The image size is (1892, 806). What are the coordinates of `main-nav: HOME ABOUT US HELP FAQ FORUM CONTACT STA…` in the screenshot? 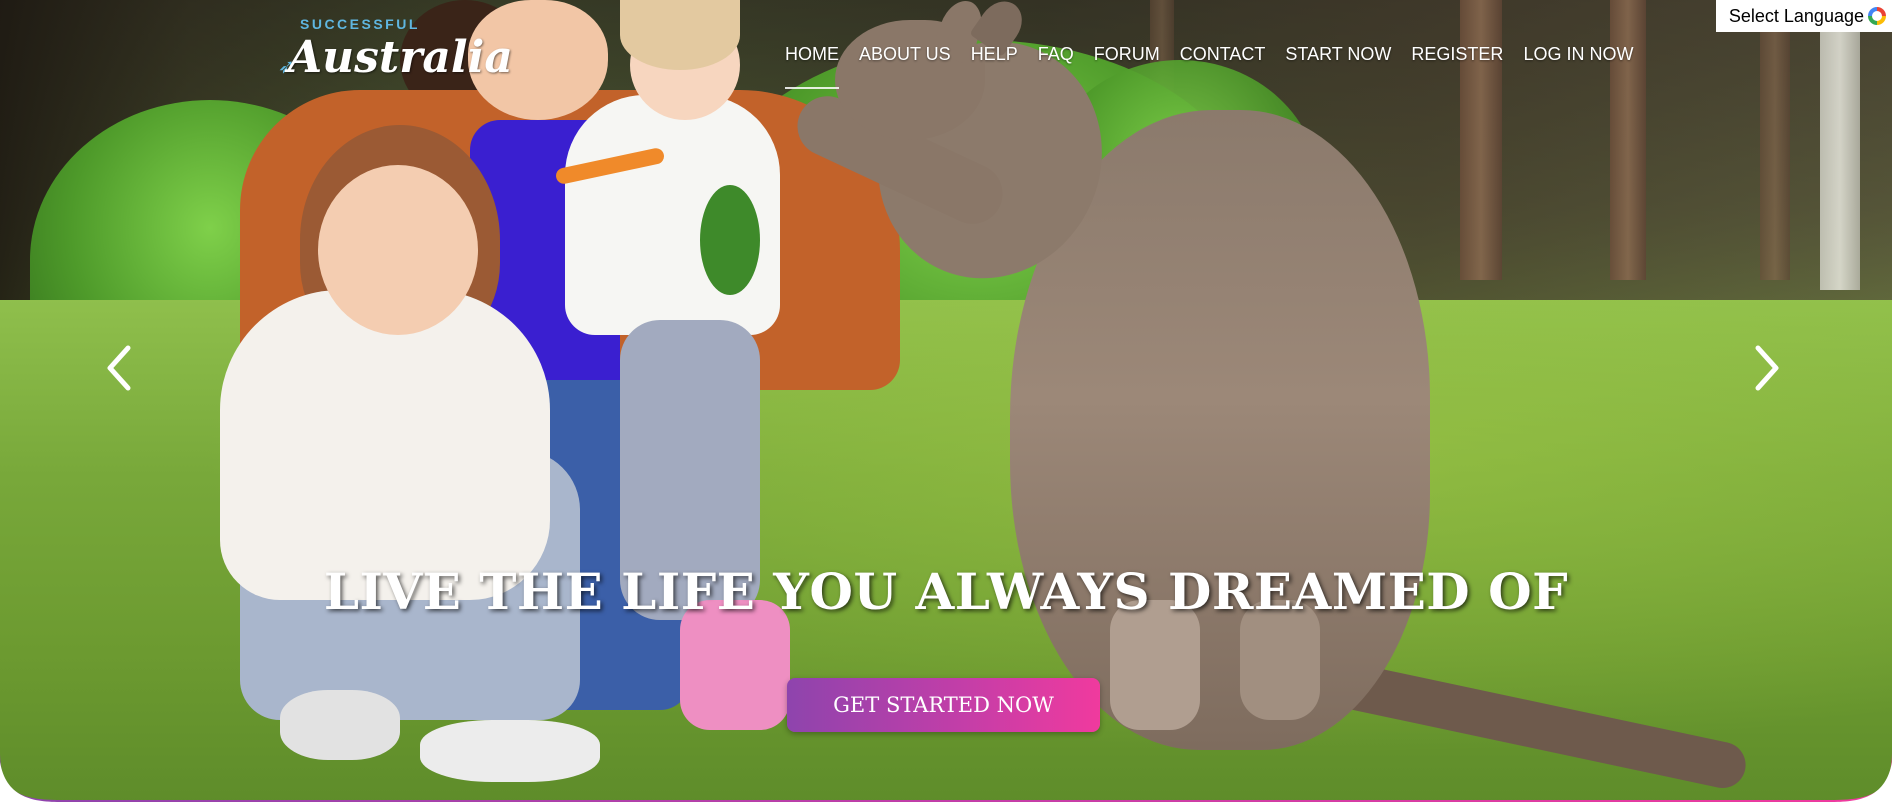 It's located at (1219, 66).